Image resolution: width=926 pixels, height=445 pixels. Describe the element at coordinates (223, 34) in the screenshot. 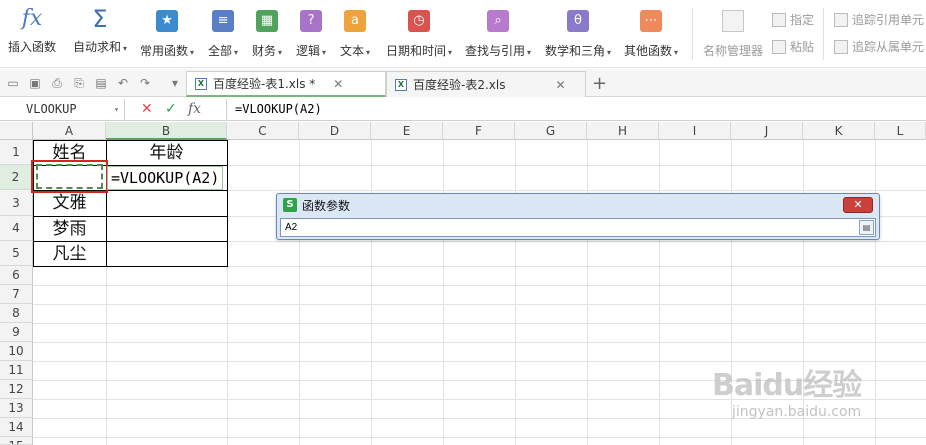

I see `all-functions-button: ≡ 全部 ▾` at that location.